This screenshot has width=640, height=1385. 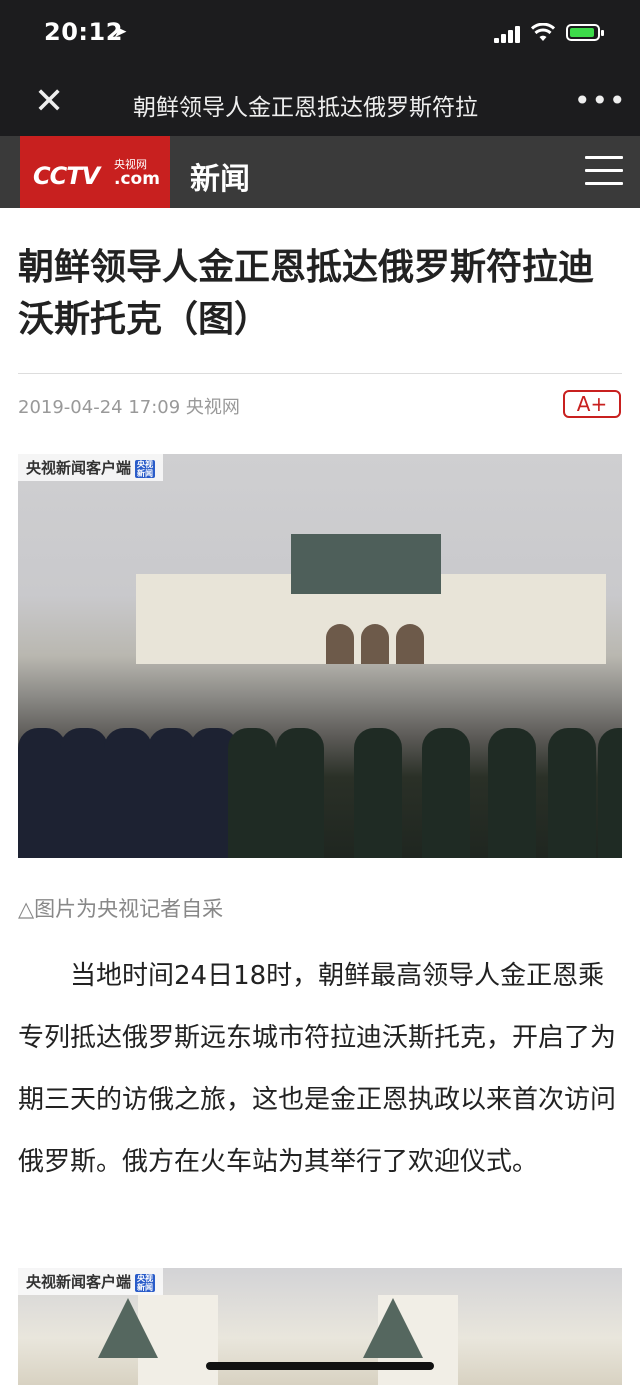 What do you see at coordinates (371, 599) in the screenshot?
I see `station-building` at bounding box center [371, 599].